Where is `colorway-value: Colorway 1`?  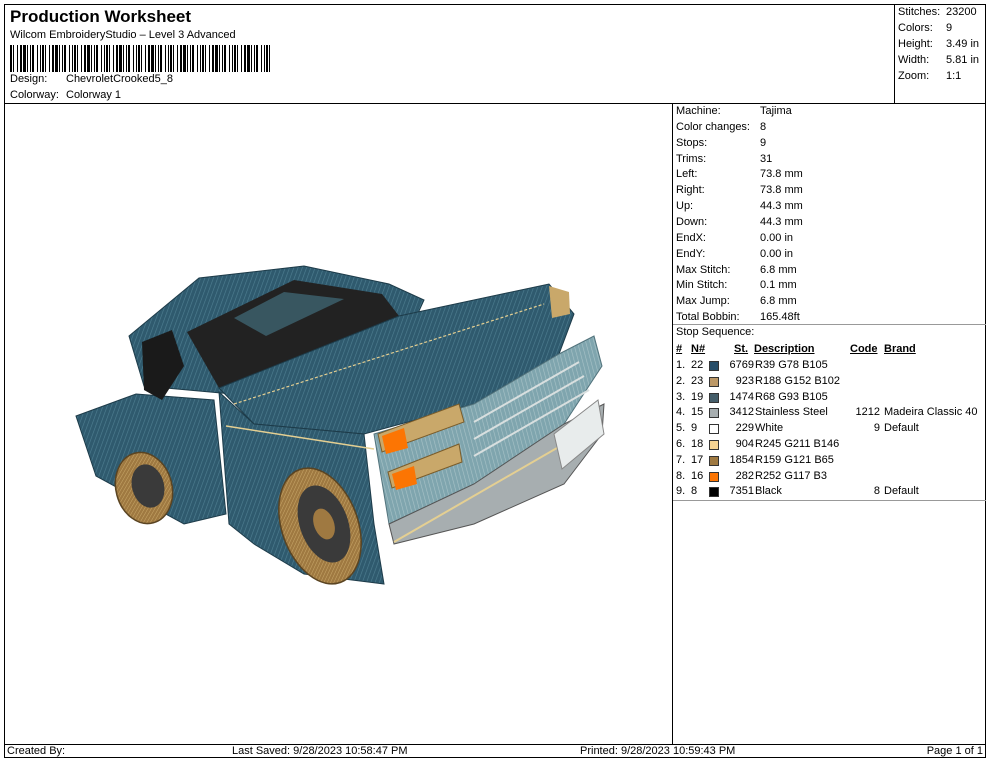 colorway-value: Colorway 1 is located at coordinates (94, 95).